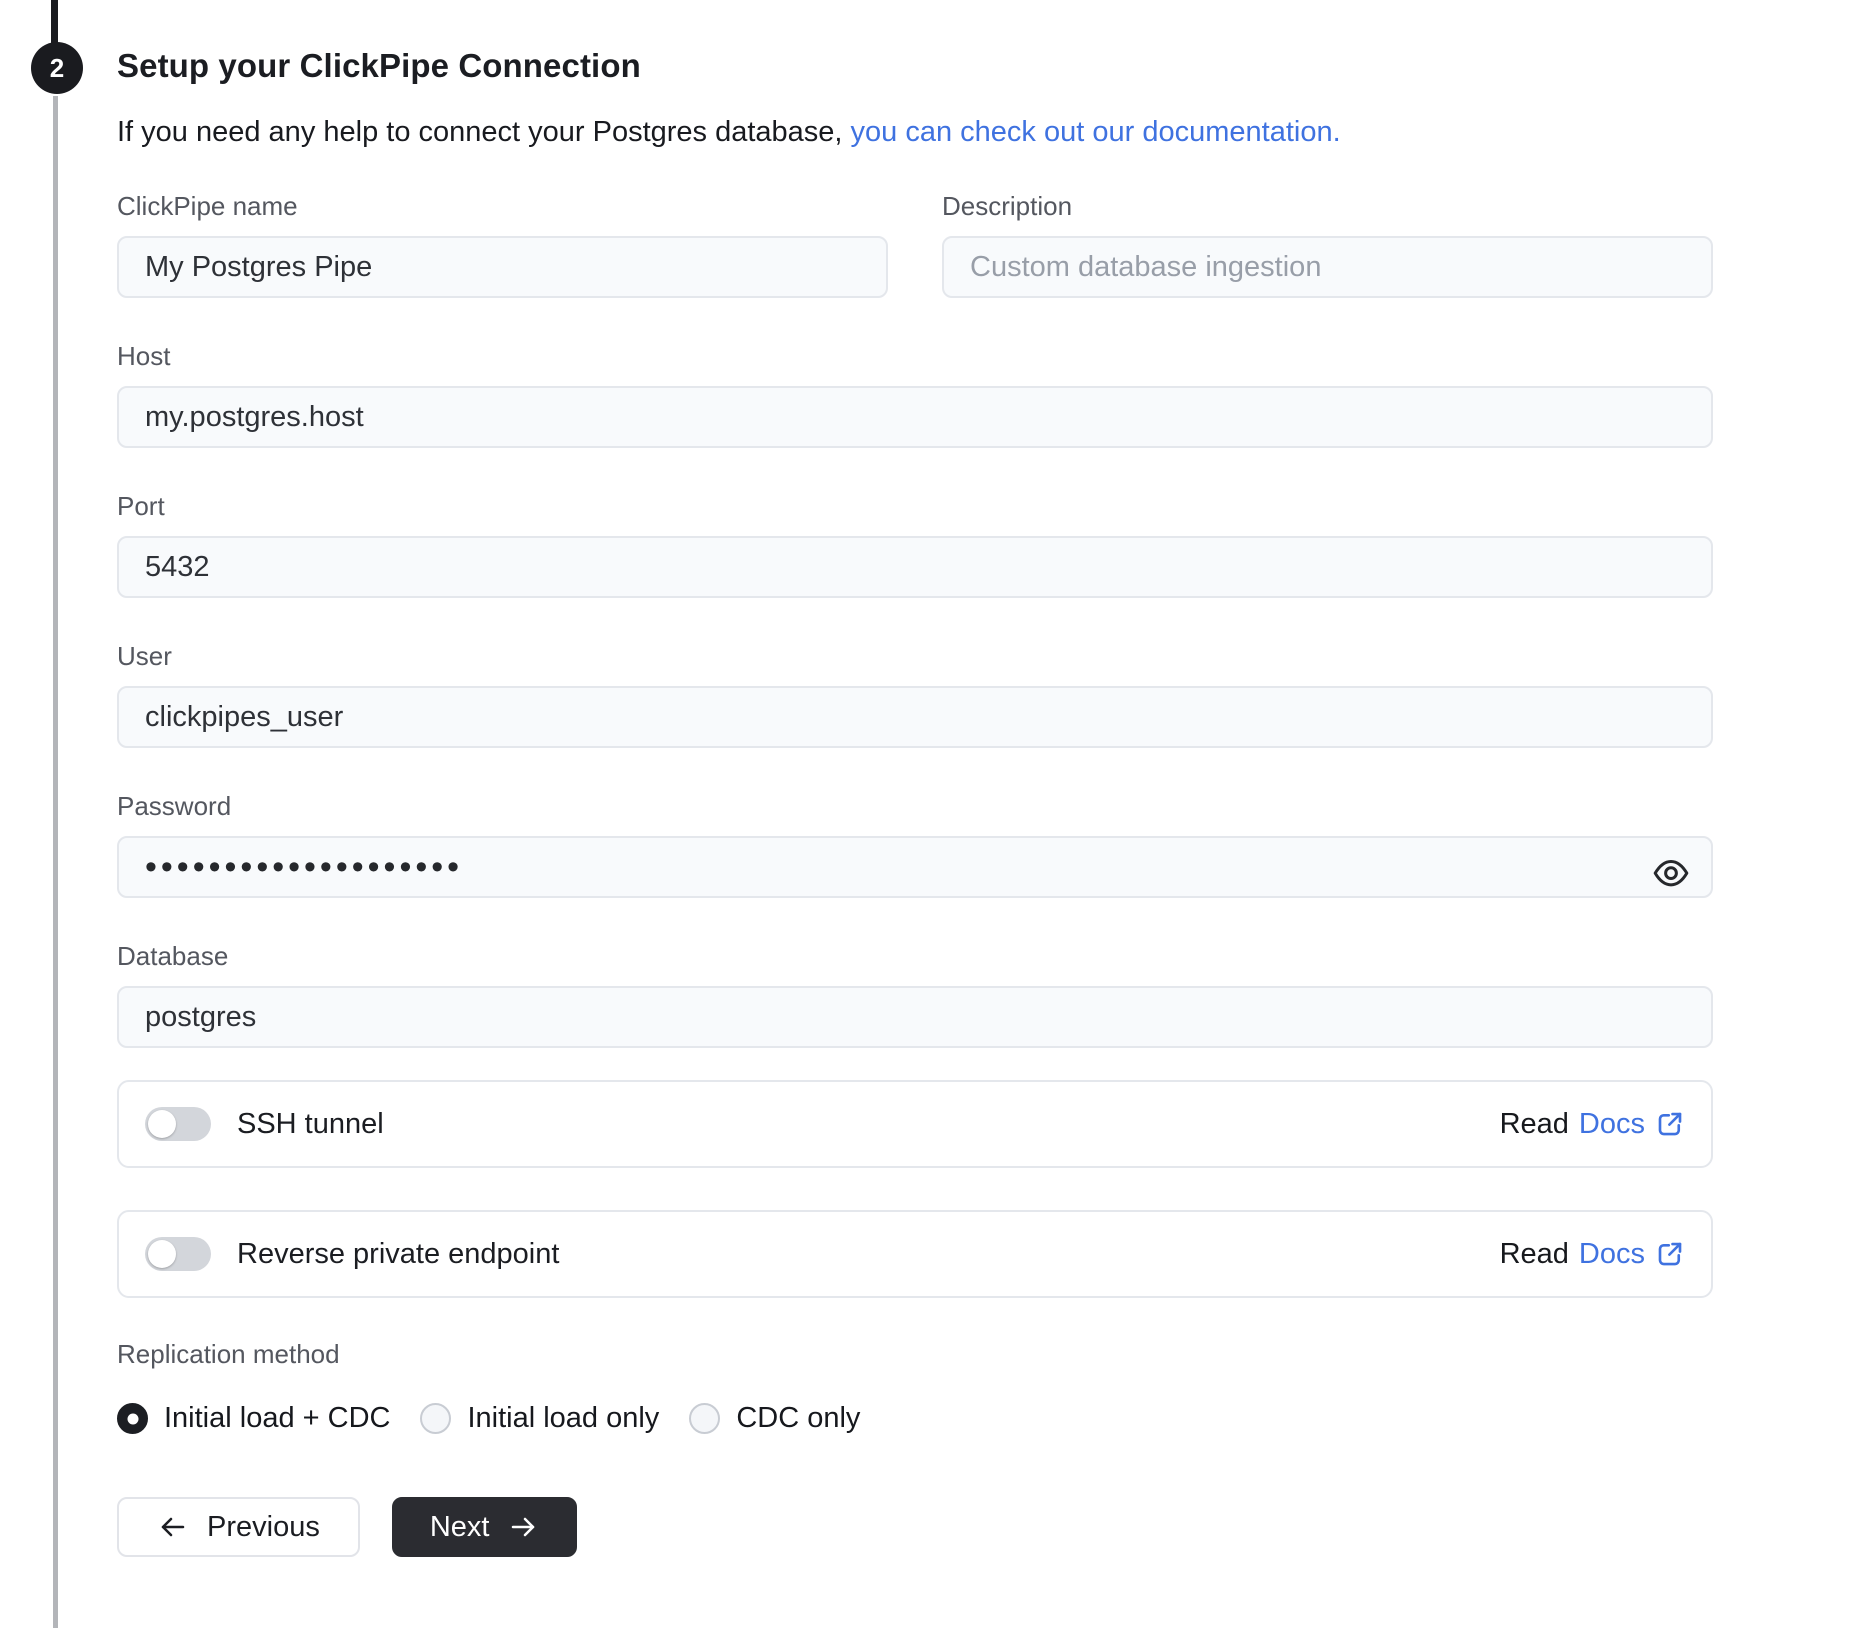  Describe the element at coordinates (141, 506) in the screenshot. I see `port-label: Port` at that location.